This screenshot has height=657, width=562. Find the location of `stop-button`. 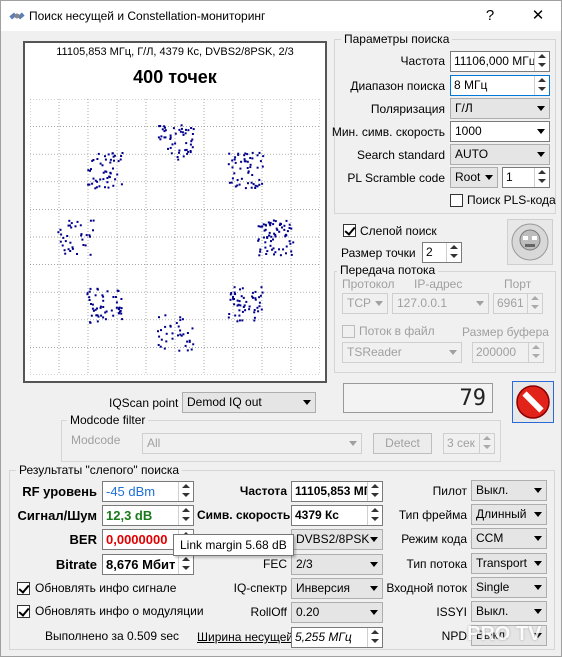

stop-button is located at coordinates (533, 402).